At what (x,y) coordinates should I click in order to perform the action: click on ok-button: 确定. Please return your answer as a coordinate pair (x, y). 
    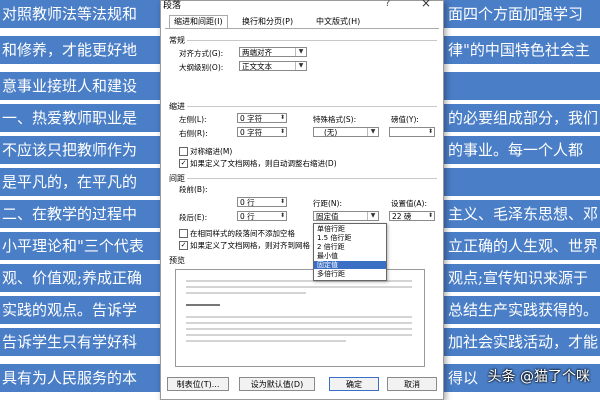
    Looking at the image, I should click on (354, 384).